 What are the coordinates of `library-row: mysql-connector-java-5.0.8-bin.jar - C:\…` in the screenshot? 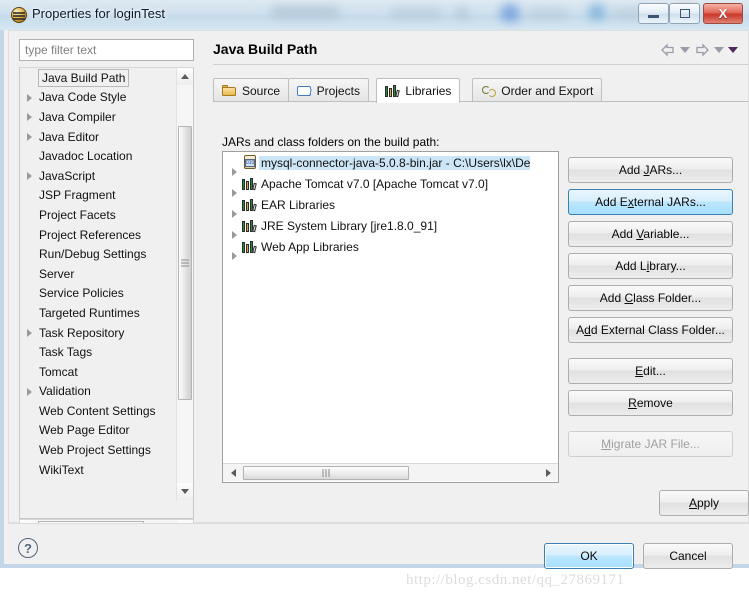 It's located at (390, 164).